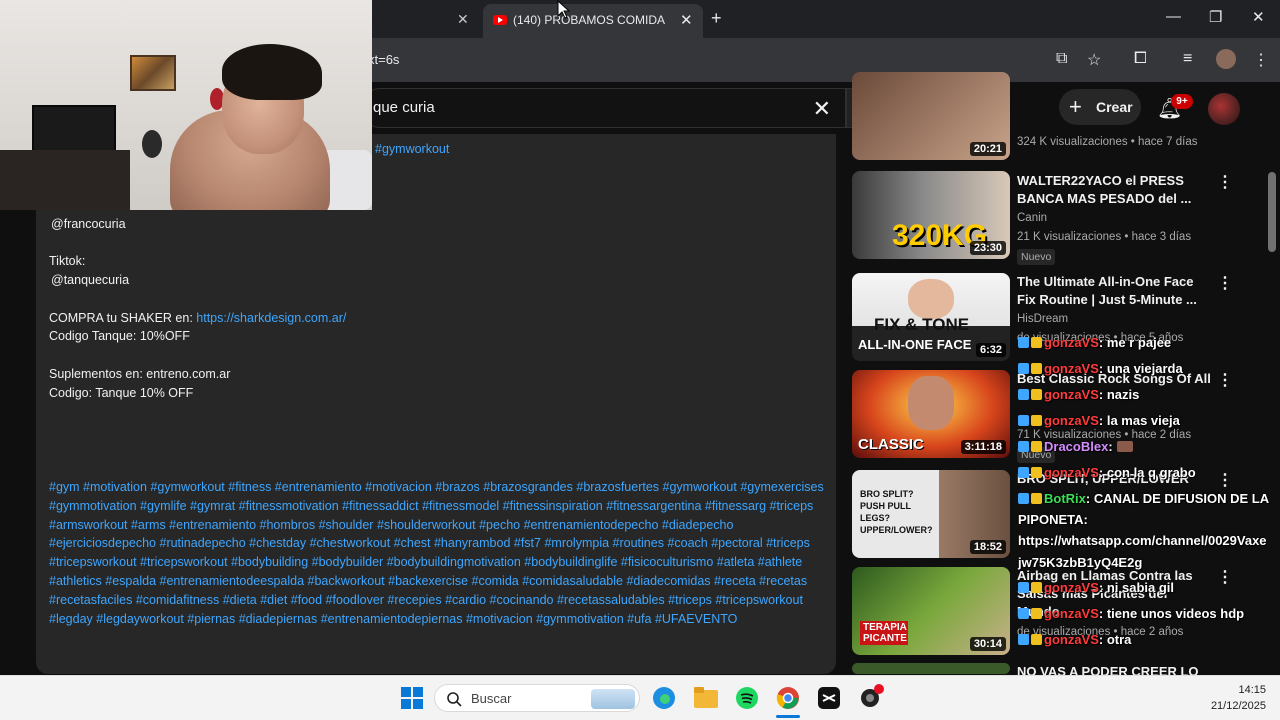  I want to click on video-duration: 30:14, so click(987, 644).